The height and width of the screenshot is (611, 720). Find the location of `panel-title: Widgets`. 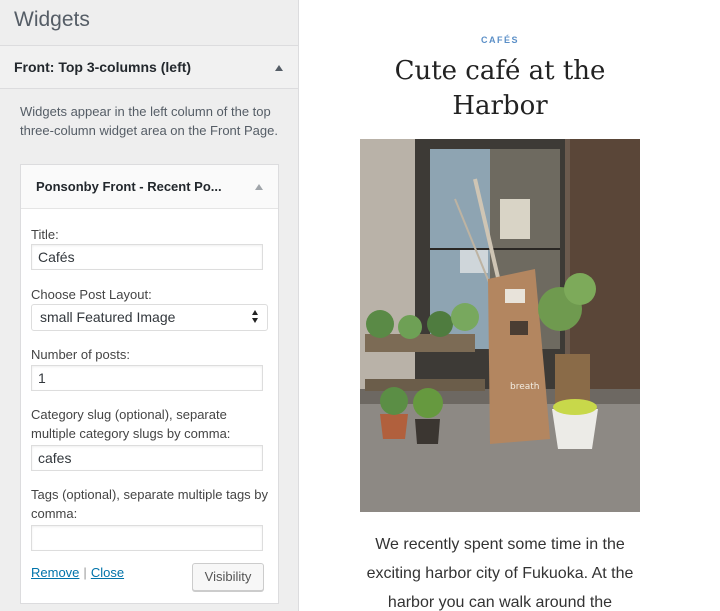

panel-title: Widgets is located at coordinates (52, 19).